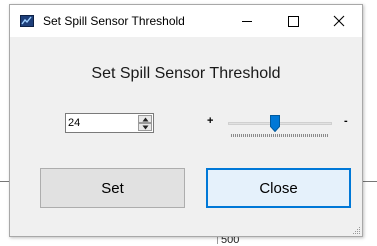 This screenshot has height=246, width=377. What do you see at coordinates (114, 21) in the screenshot?
I see `window-title: Set Spill Sensor Threshold` at bounding box center [114, 21].